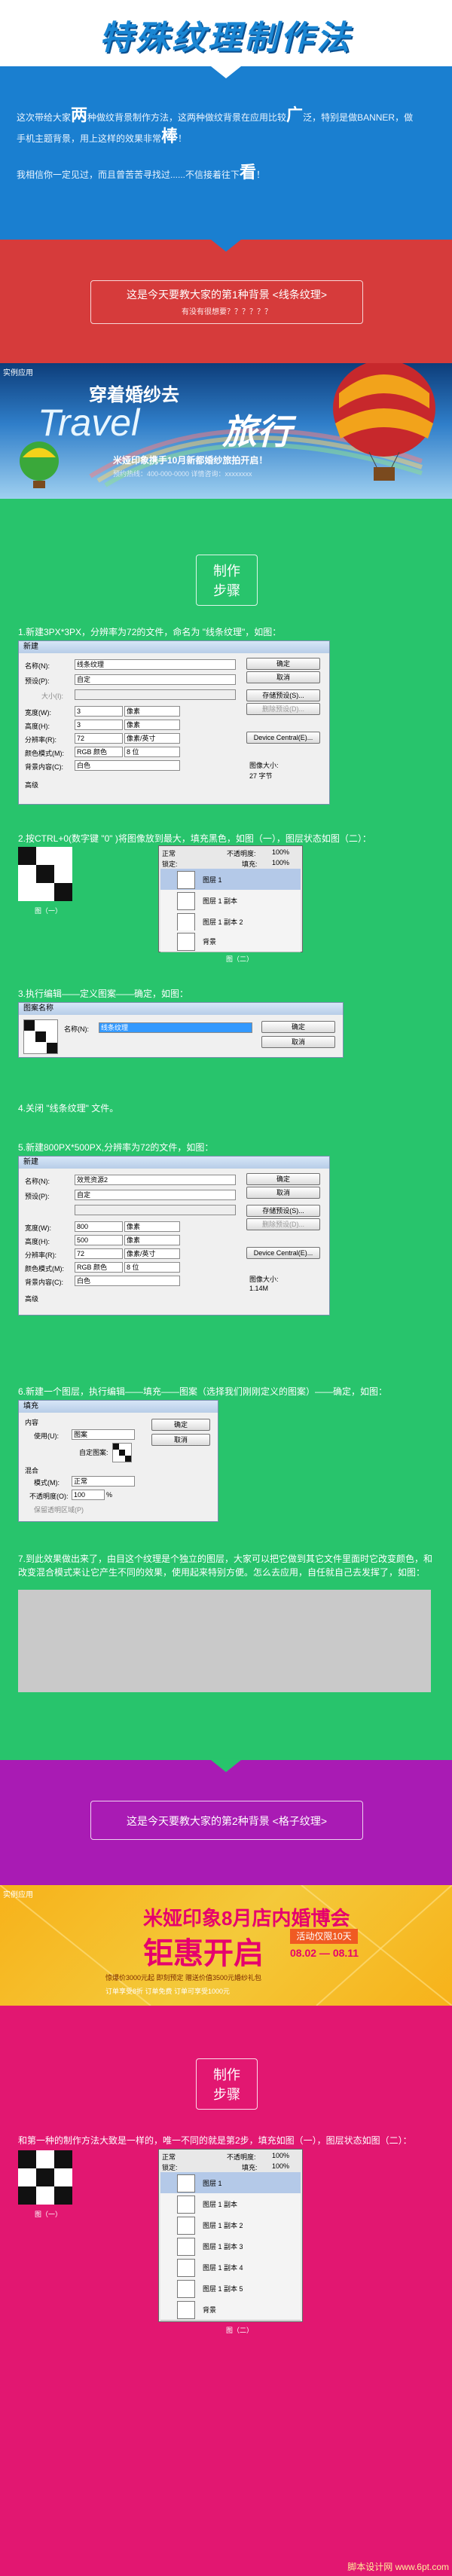 This screenshot has height=2576, width=452. What do you see at coordinates (155, 664) in the screenshot?
I see `name-input: 线条纹理` at bounding box center [155, 664].